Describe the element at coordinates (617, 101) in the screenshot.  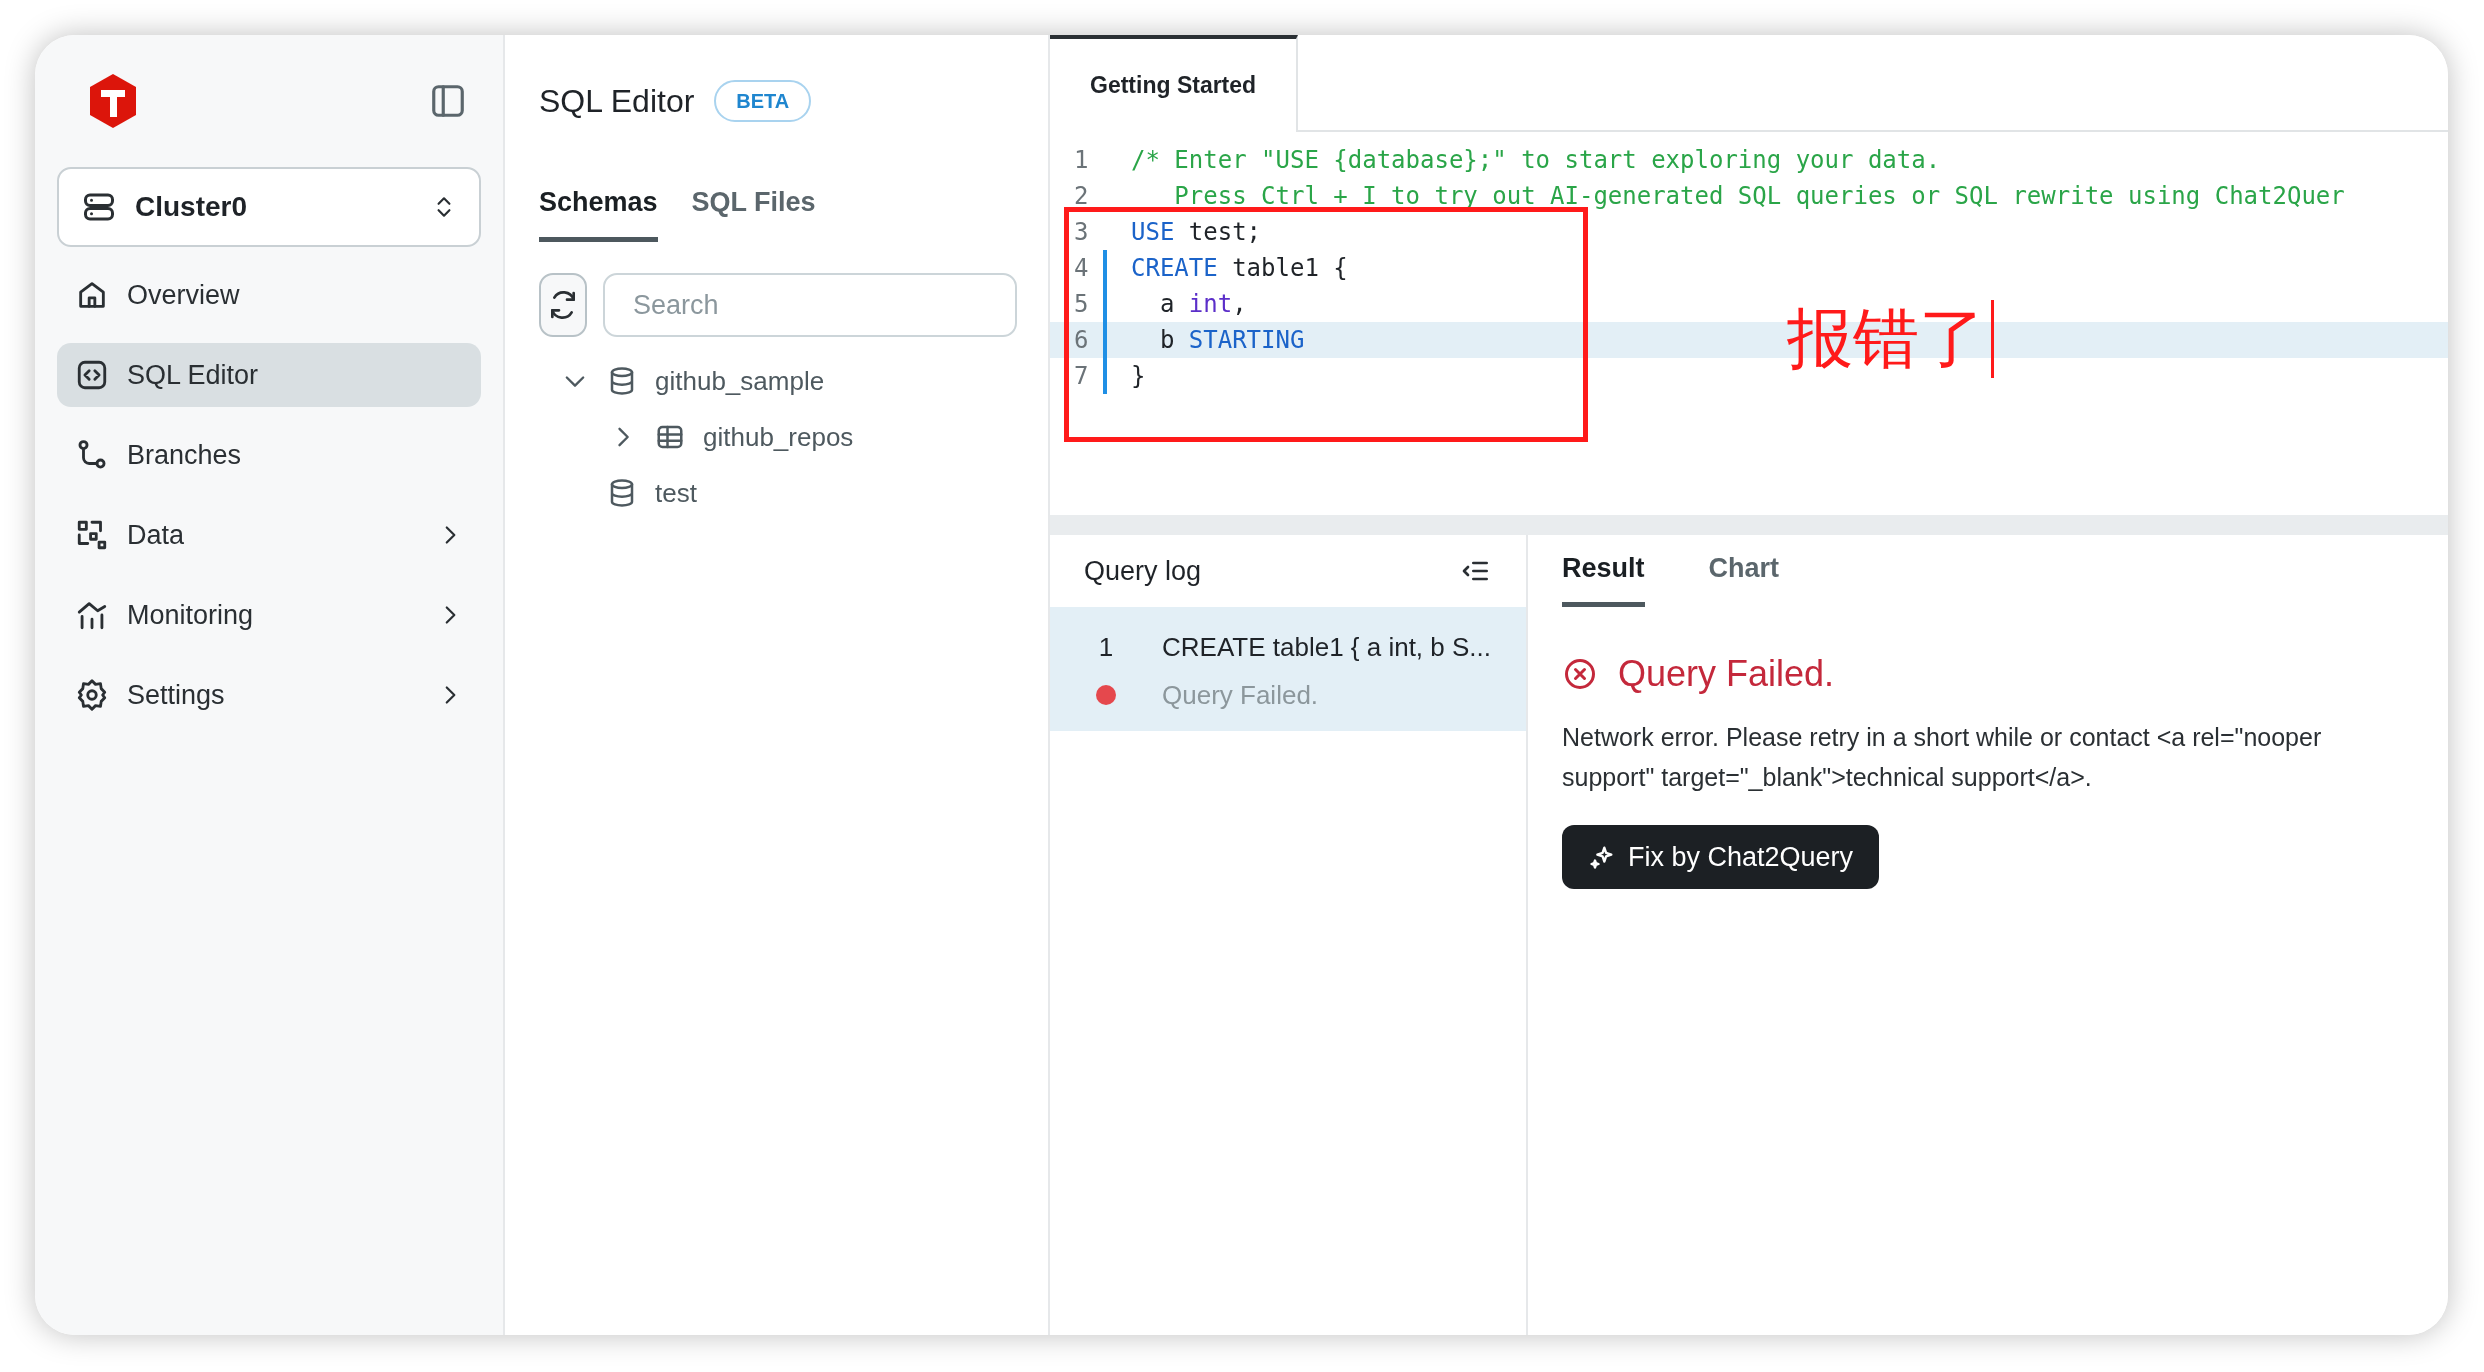
I see `panel-title: SQL Editor` at that location.